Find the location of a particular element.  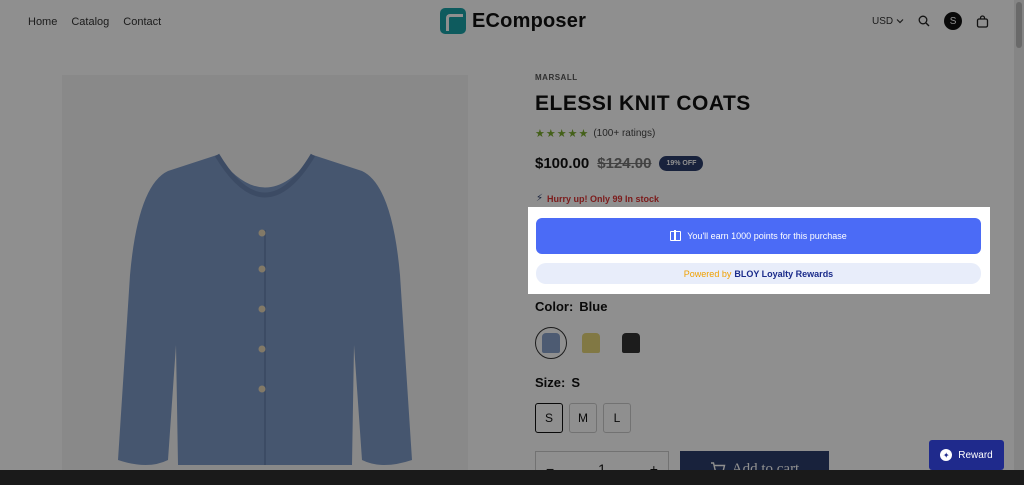

powered-by-bar: Powered by BLOY Loyalty Rewards is located at coordinates (758, 273).